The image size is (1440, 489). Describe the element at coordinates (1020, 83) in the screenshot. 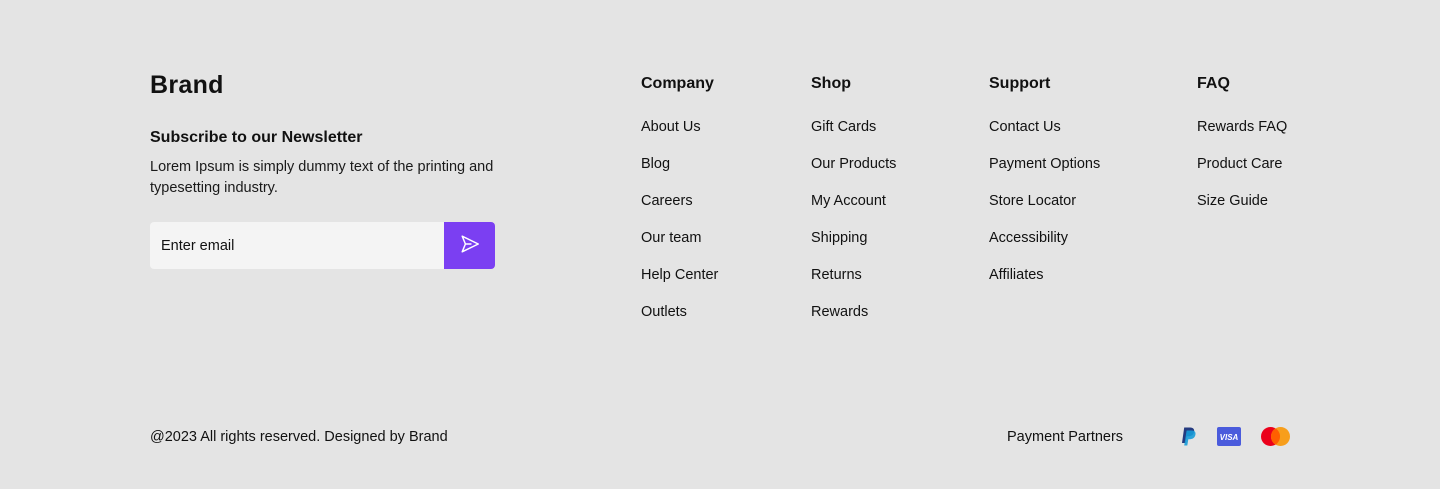

I see `column-heading: Support` at that location.